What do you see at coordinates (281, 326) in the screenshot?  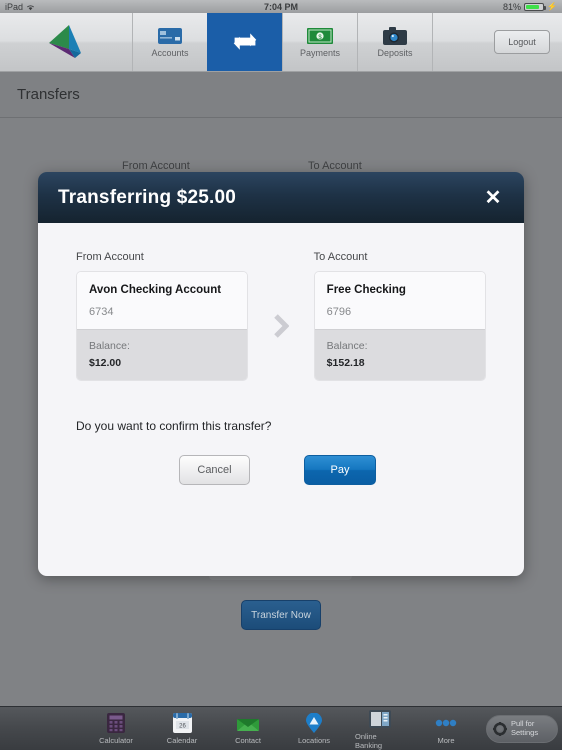 I see `chevron-right-icon` at bounding box center [281, 326].